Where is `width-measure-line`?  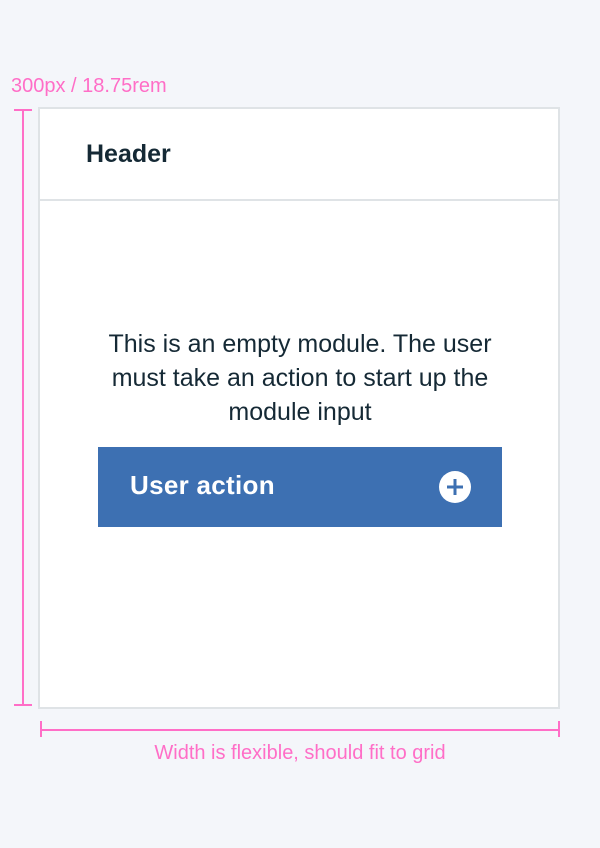 width-measure-line is located at coordinates (300, 730).